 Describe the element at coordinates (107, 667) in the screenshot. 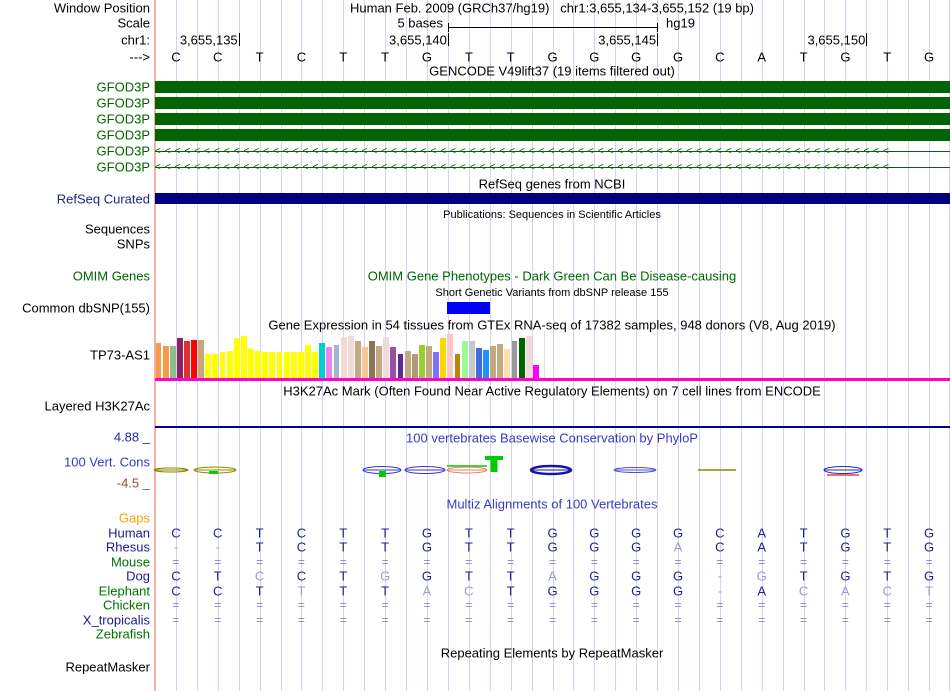

I see `track-label-repeatmasker: RepeatMasker` at that location.